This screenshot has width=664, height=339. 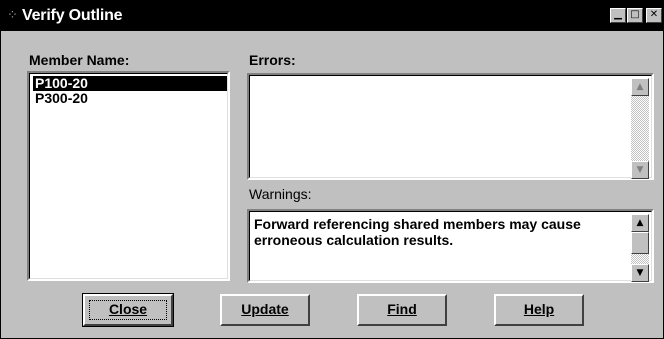 What do you see at coordinates (640, 87) in the screenshot?
I see `errors-scroll-up-icon: ▲` at bounding box center [640, 87].